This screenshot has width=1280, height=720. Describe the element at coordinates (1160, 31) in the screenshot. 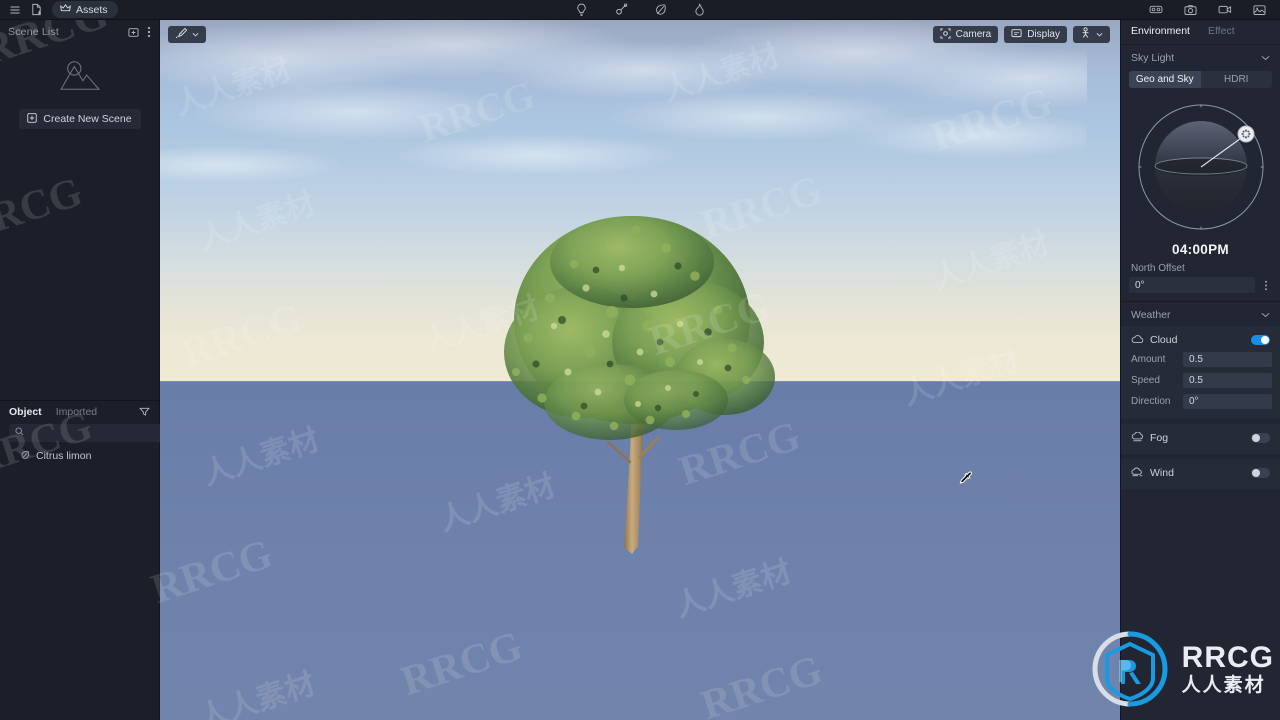

I see `tab-environment: Environment` at that location.